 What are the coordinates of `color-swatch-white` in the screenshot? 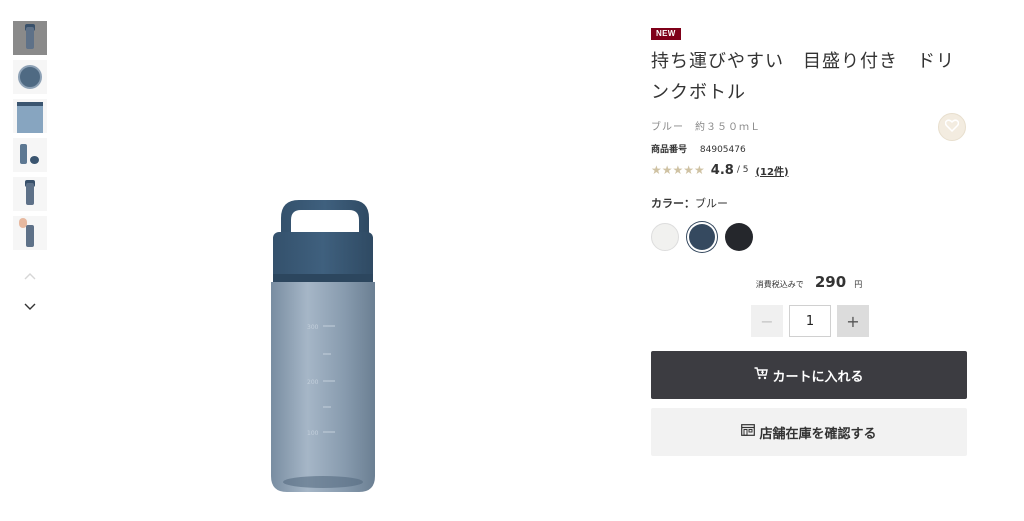 It's located at (665, 237).